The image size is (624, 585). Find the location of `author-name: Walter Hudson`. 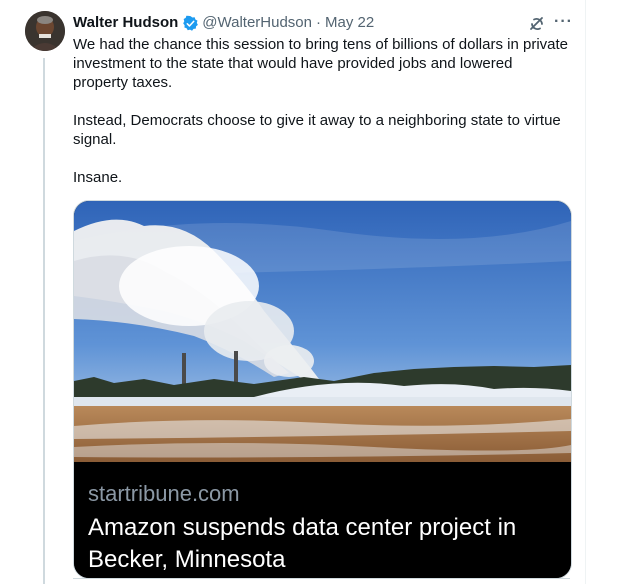

author-name: Walter Hudson is located at coordinates (125, 23).